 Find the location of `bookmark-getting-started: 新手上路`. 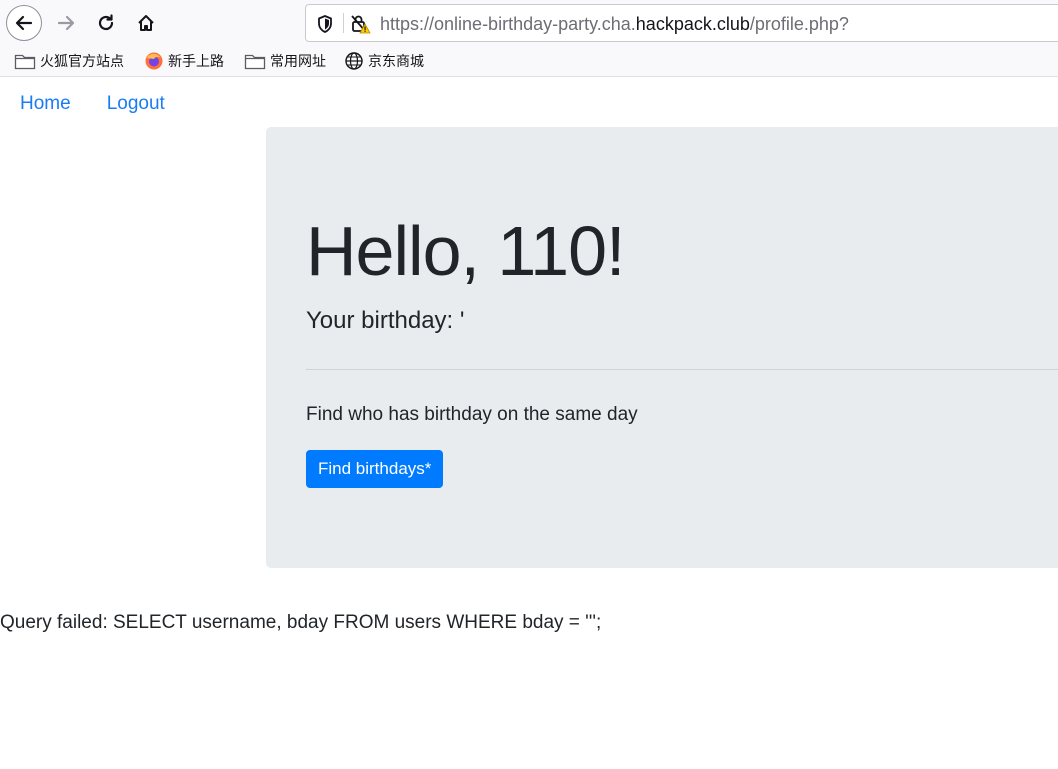

bookmark-getting-started: 新手上路 is located at coordinates (184, 61).